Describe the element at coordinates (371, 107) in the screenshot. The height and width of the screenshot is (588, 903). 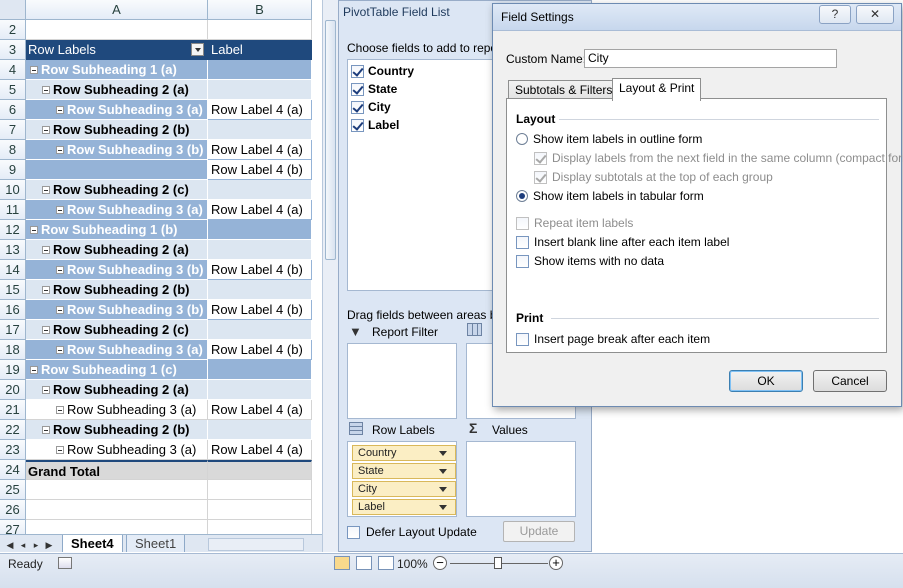
I see `field-city: City` at that location.